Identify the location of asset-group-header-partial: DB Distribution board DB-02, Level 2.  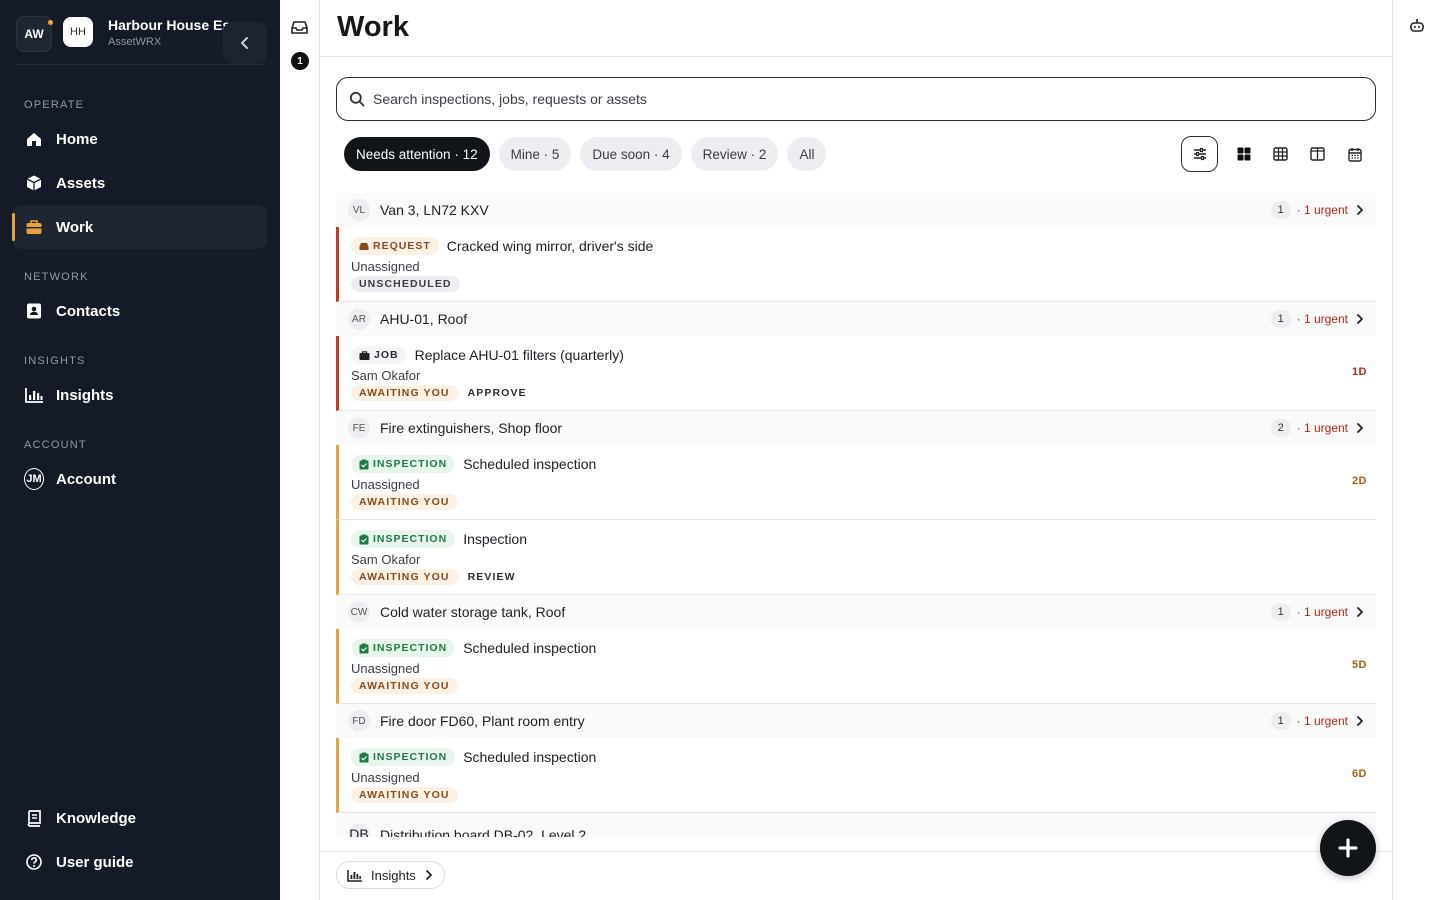
(856, 825).